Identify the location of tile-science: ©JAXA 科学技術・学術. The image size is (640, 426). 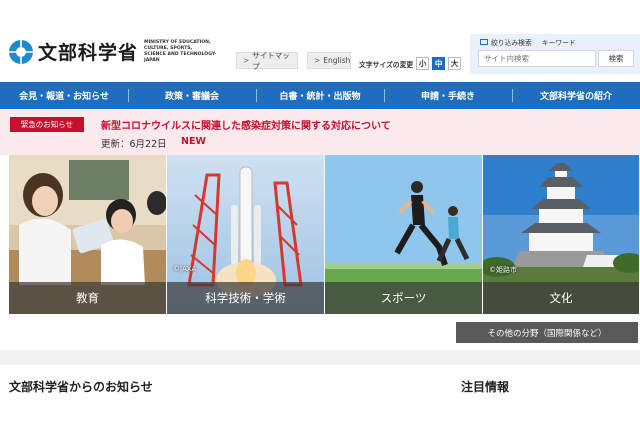
(245, 234).